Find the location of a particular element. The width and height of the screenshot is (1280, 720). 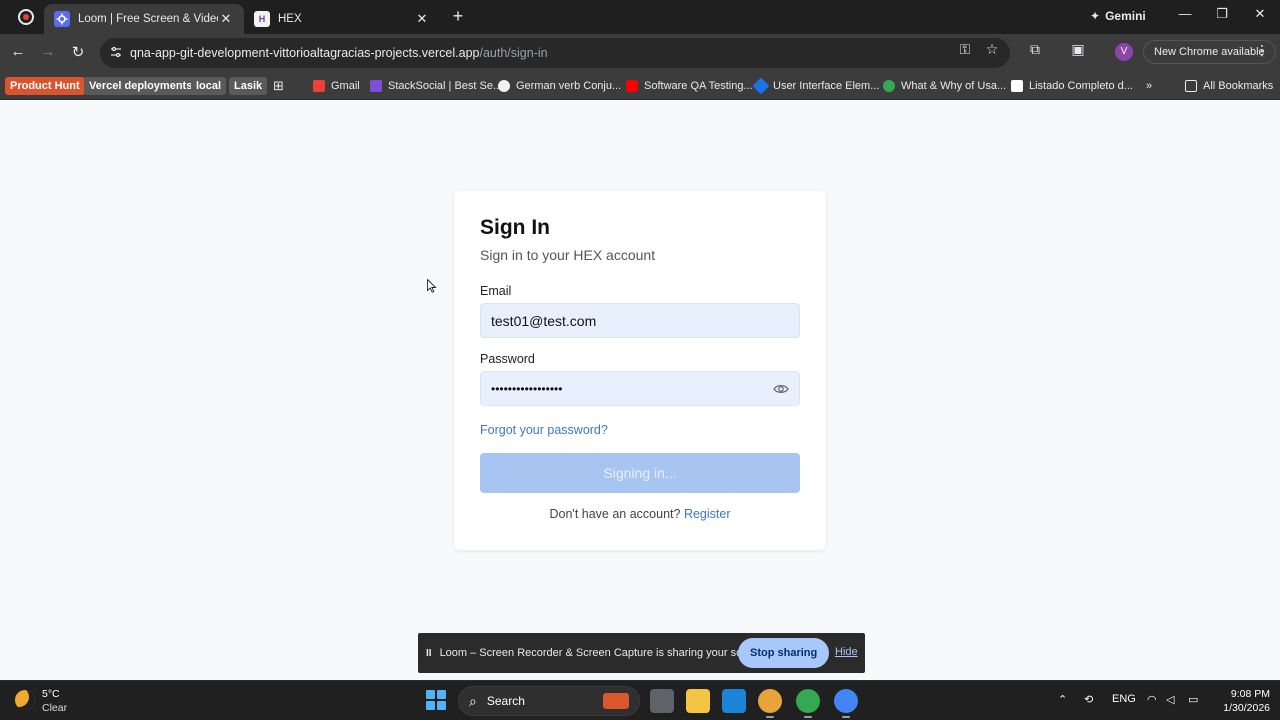

new-tab-button: + is located at coordinates (458, 17).